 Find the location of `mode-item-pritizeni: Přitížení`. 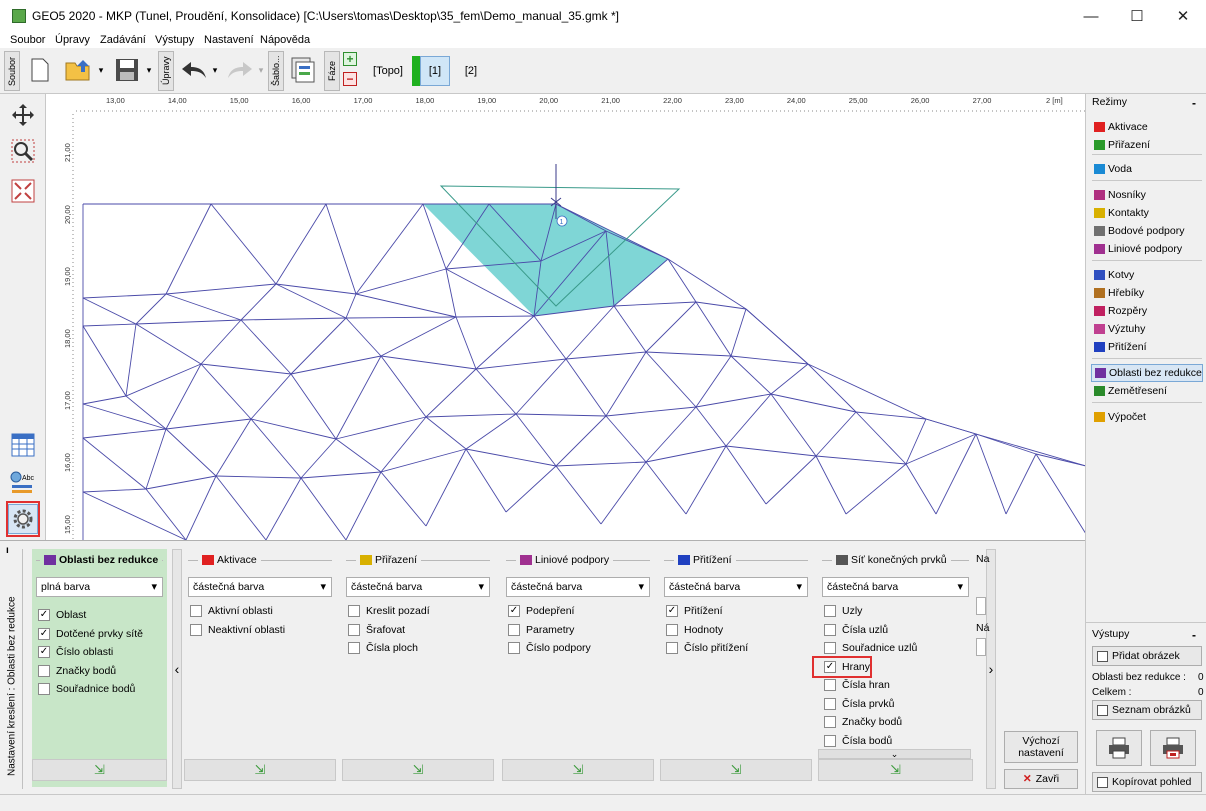

mode-item-pritizeni: Přitížení is located at coordinates (1120, 347).